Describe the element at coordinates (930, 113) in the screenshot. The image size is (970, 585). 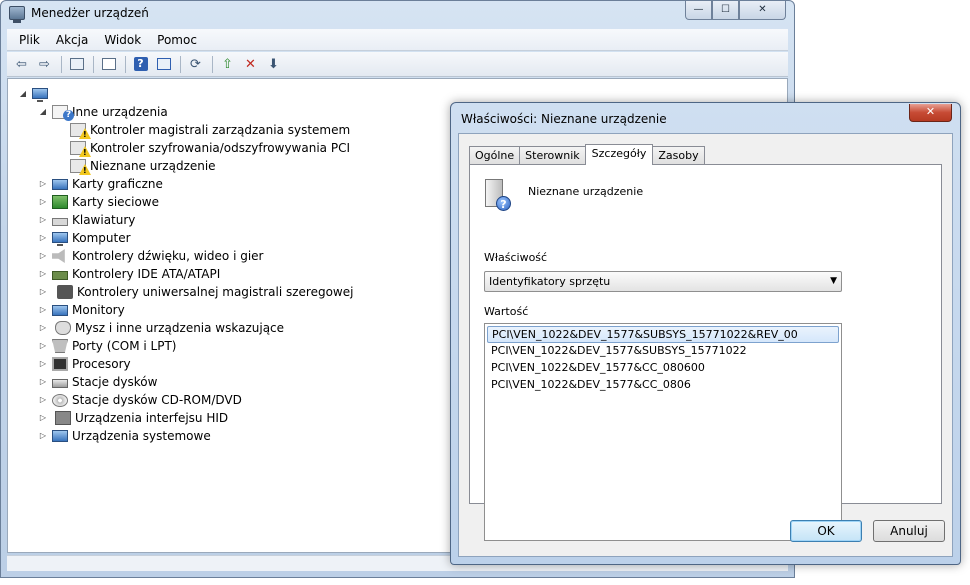
I see `dialog-close-button: ✕` at that location.